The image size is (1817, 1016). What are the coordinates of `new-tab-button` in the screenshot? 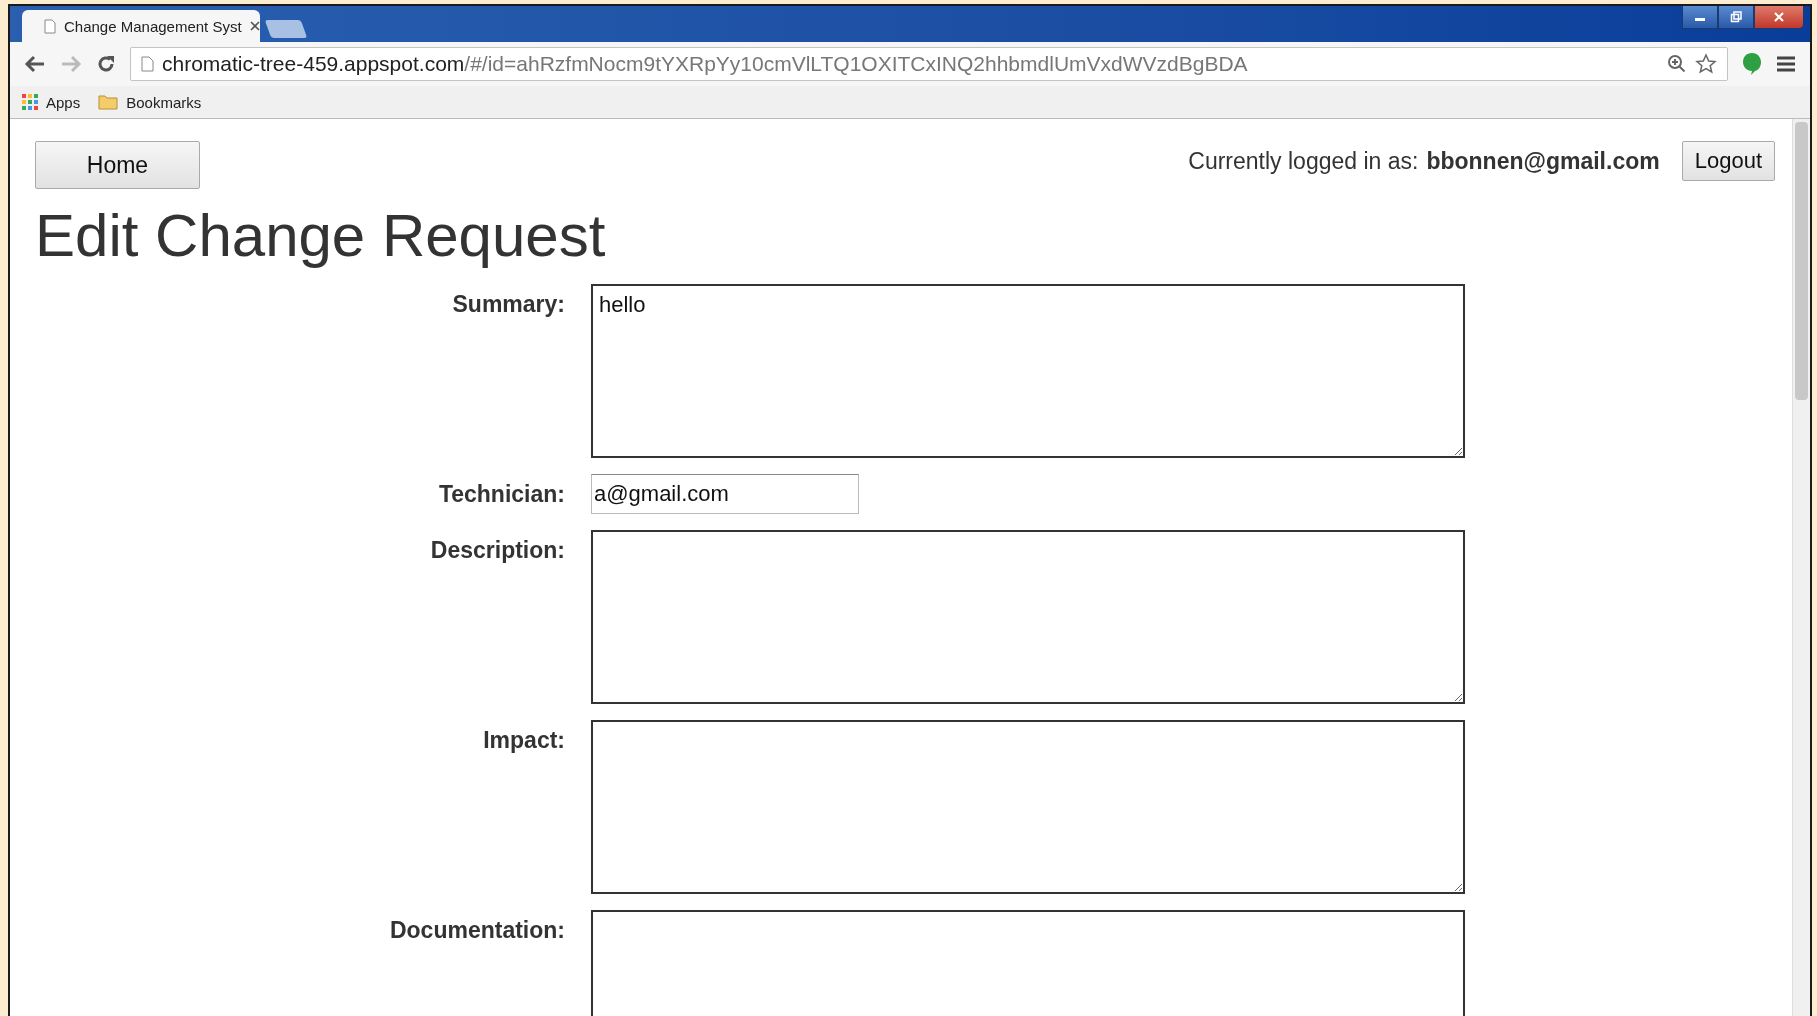 It's located at (286, 29).